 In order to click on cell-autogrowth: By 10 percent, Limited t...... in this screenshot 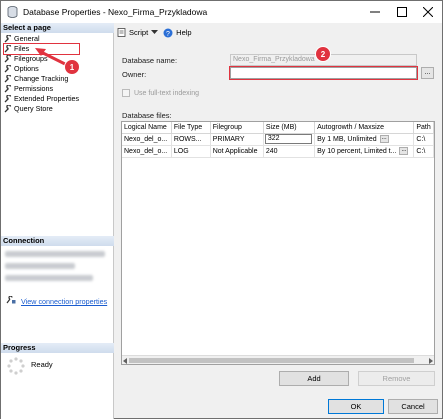, I will do `click(364, 151)`.